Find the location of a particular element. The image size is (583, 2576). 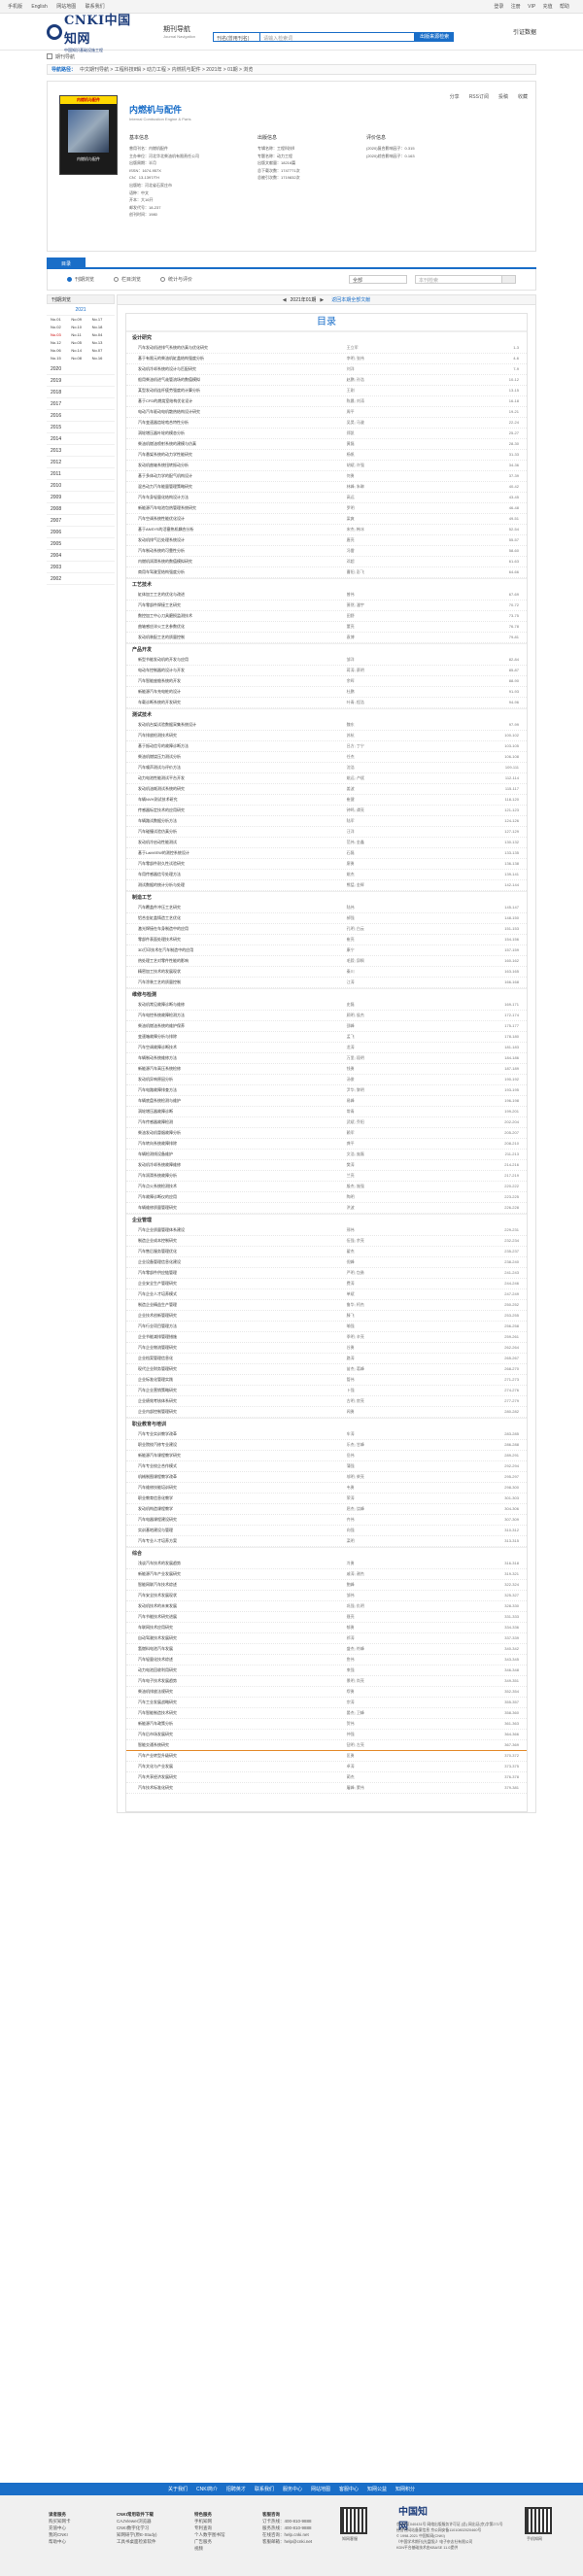

article-title-link: 汽车空调故障诊断技术 is located at coordinates (236, 1047).